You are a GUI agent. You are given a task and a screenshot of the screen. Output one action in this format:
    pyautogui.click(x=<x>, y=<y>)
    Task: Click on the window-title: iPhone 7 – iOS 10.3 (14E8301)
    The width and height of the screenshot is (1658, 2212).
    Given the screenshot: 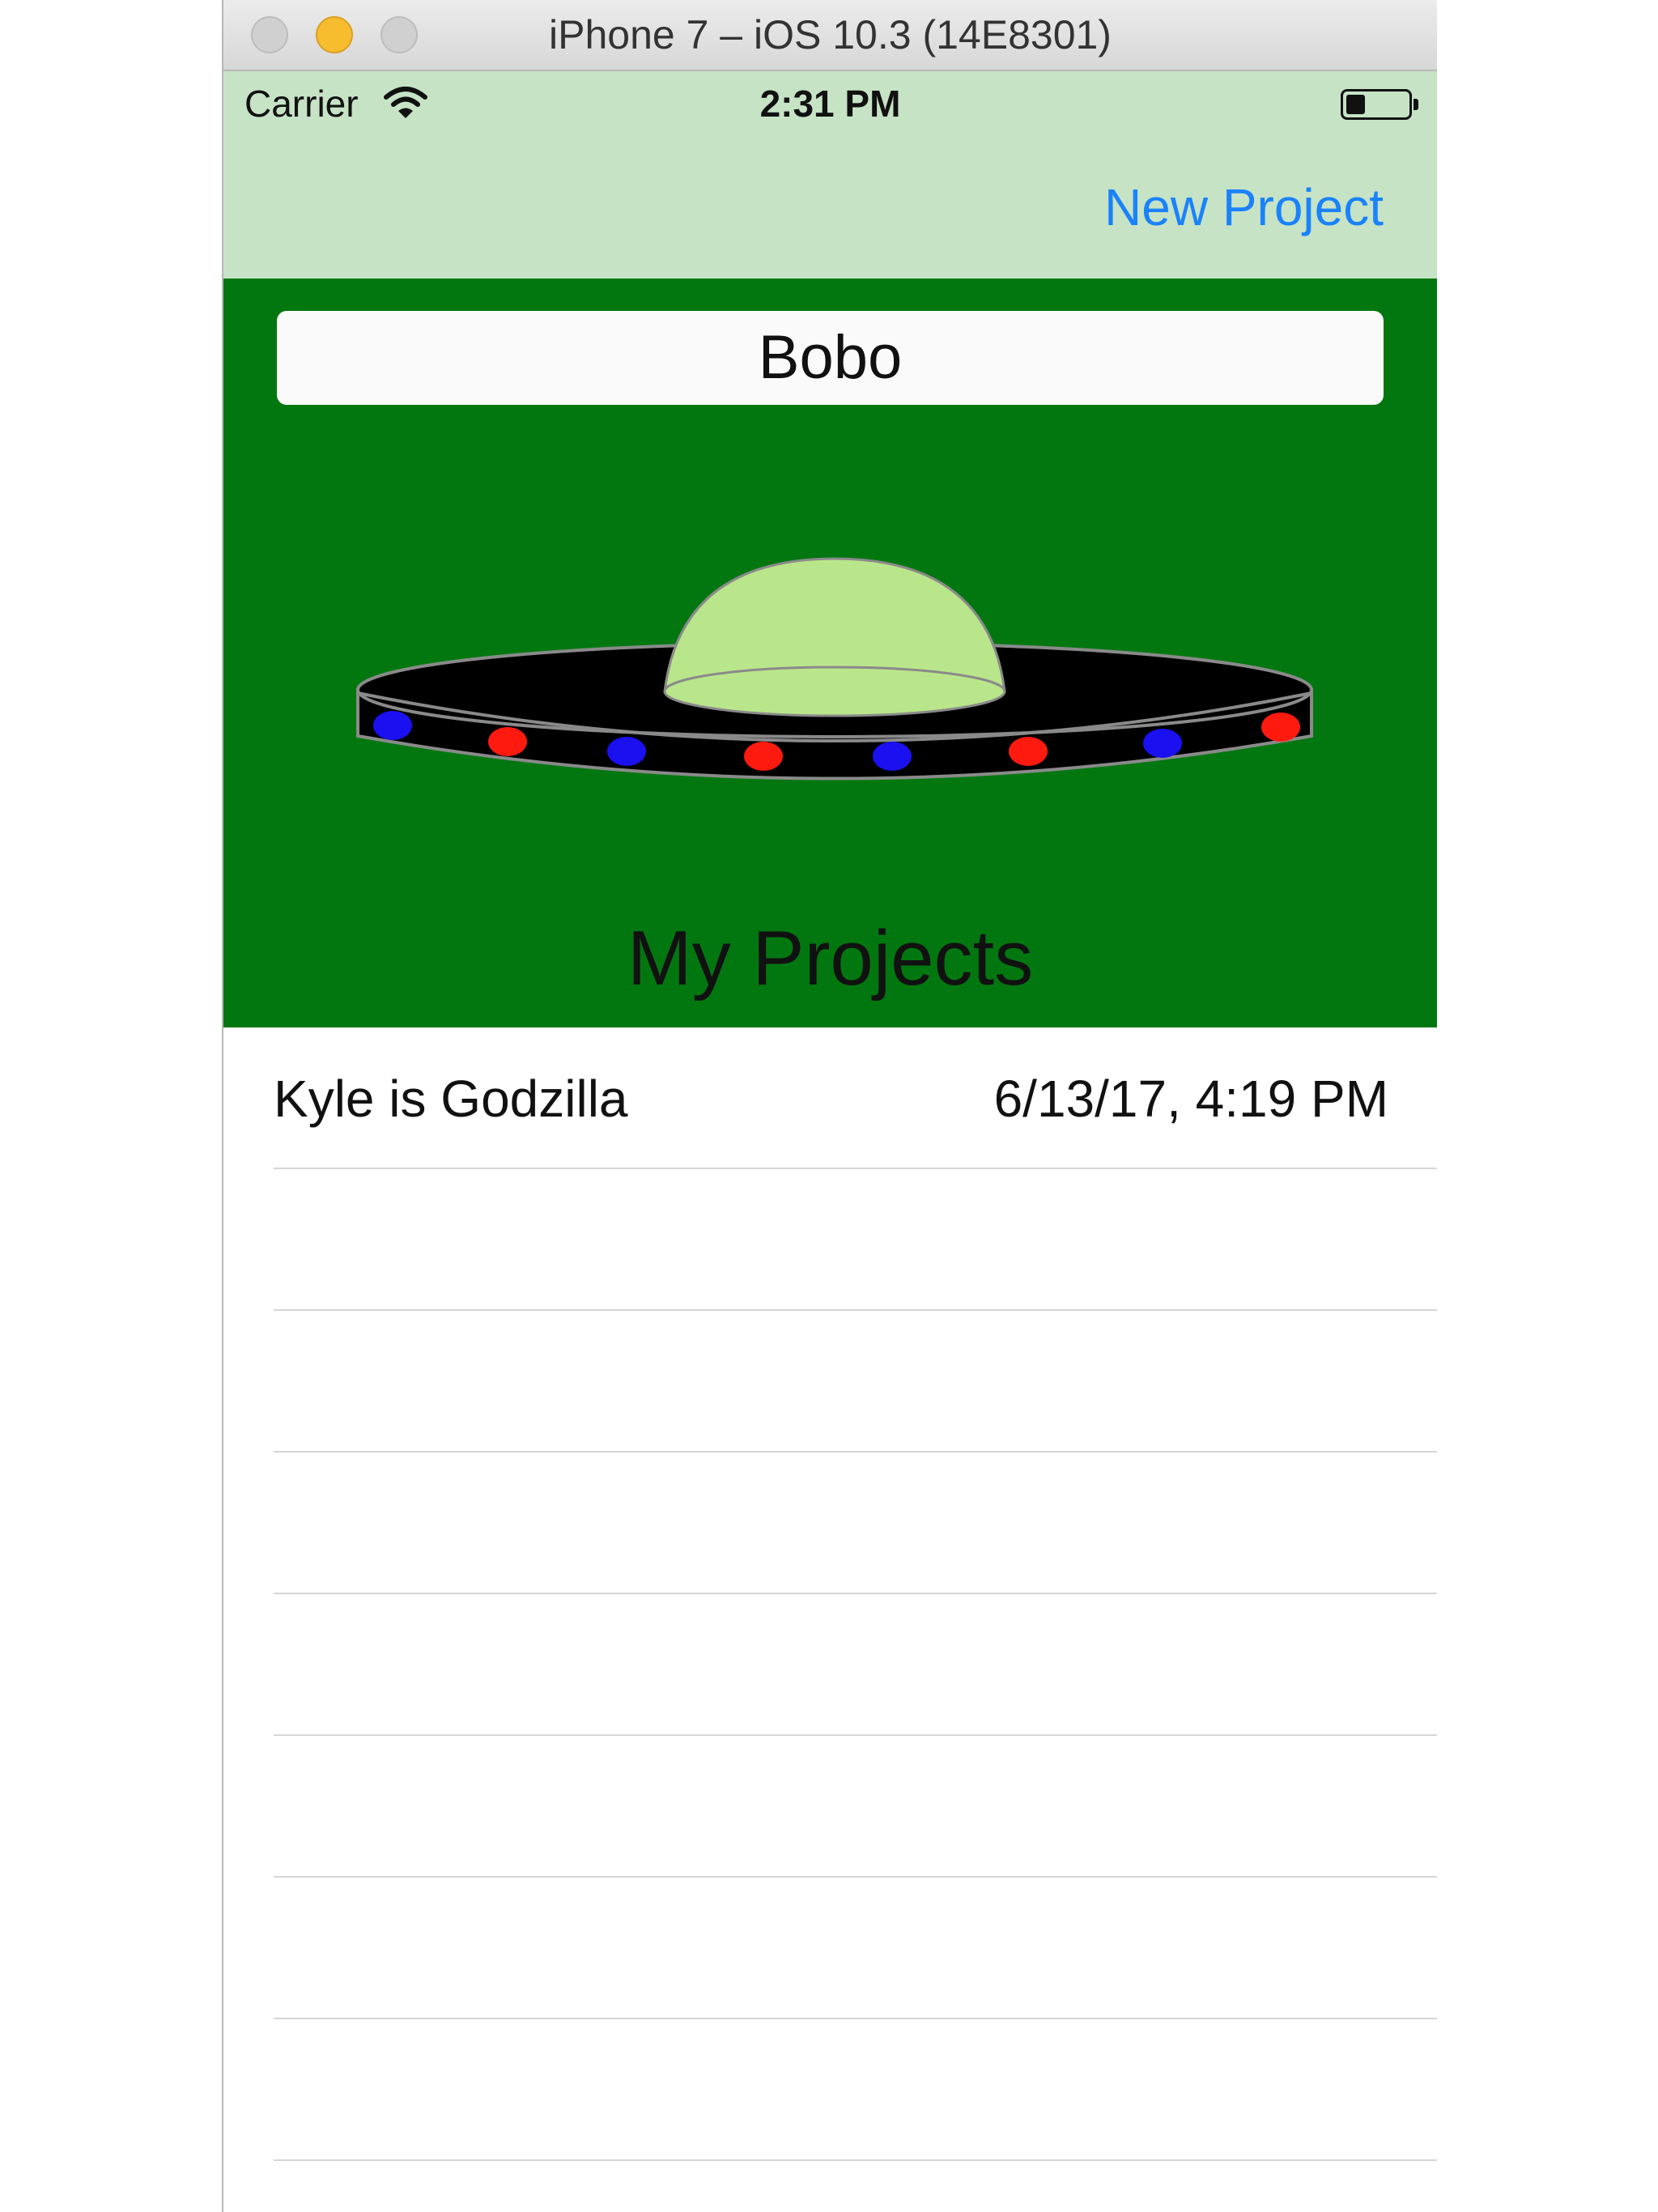 What is the action you would take?
    pyautogui.click(x=830, y=34)
    